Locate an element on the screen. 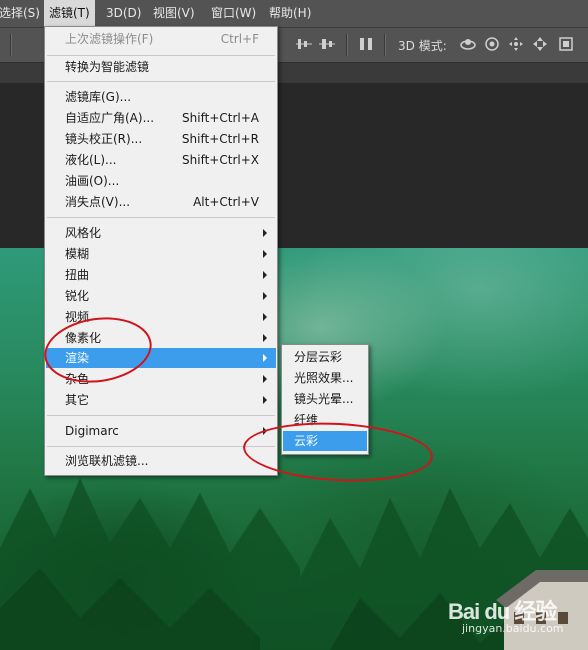 Image resolution: width=588 pixels, height=650 pixels. menu-item-label: 其它 is located at coordinates (77, 400).